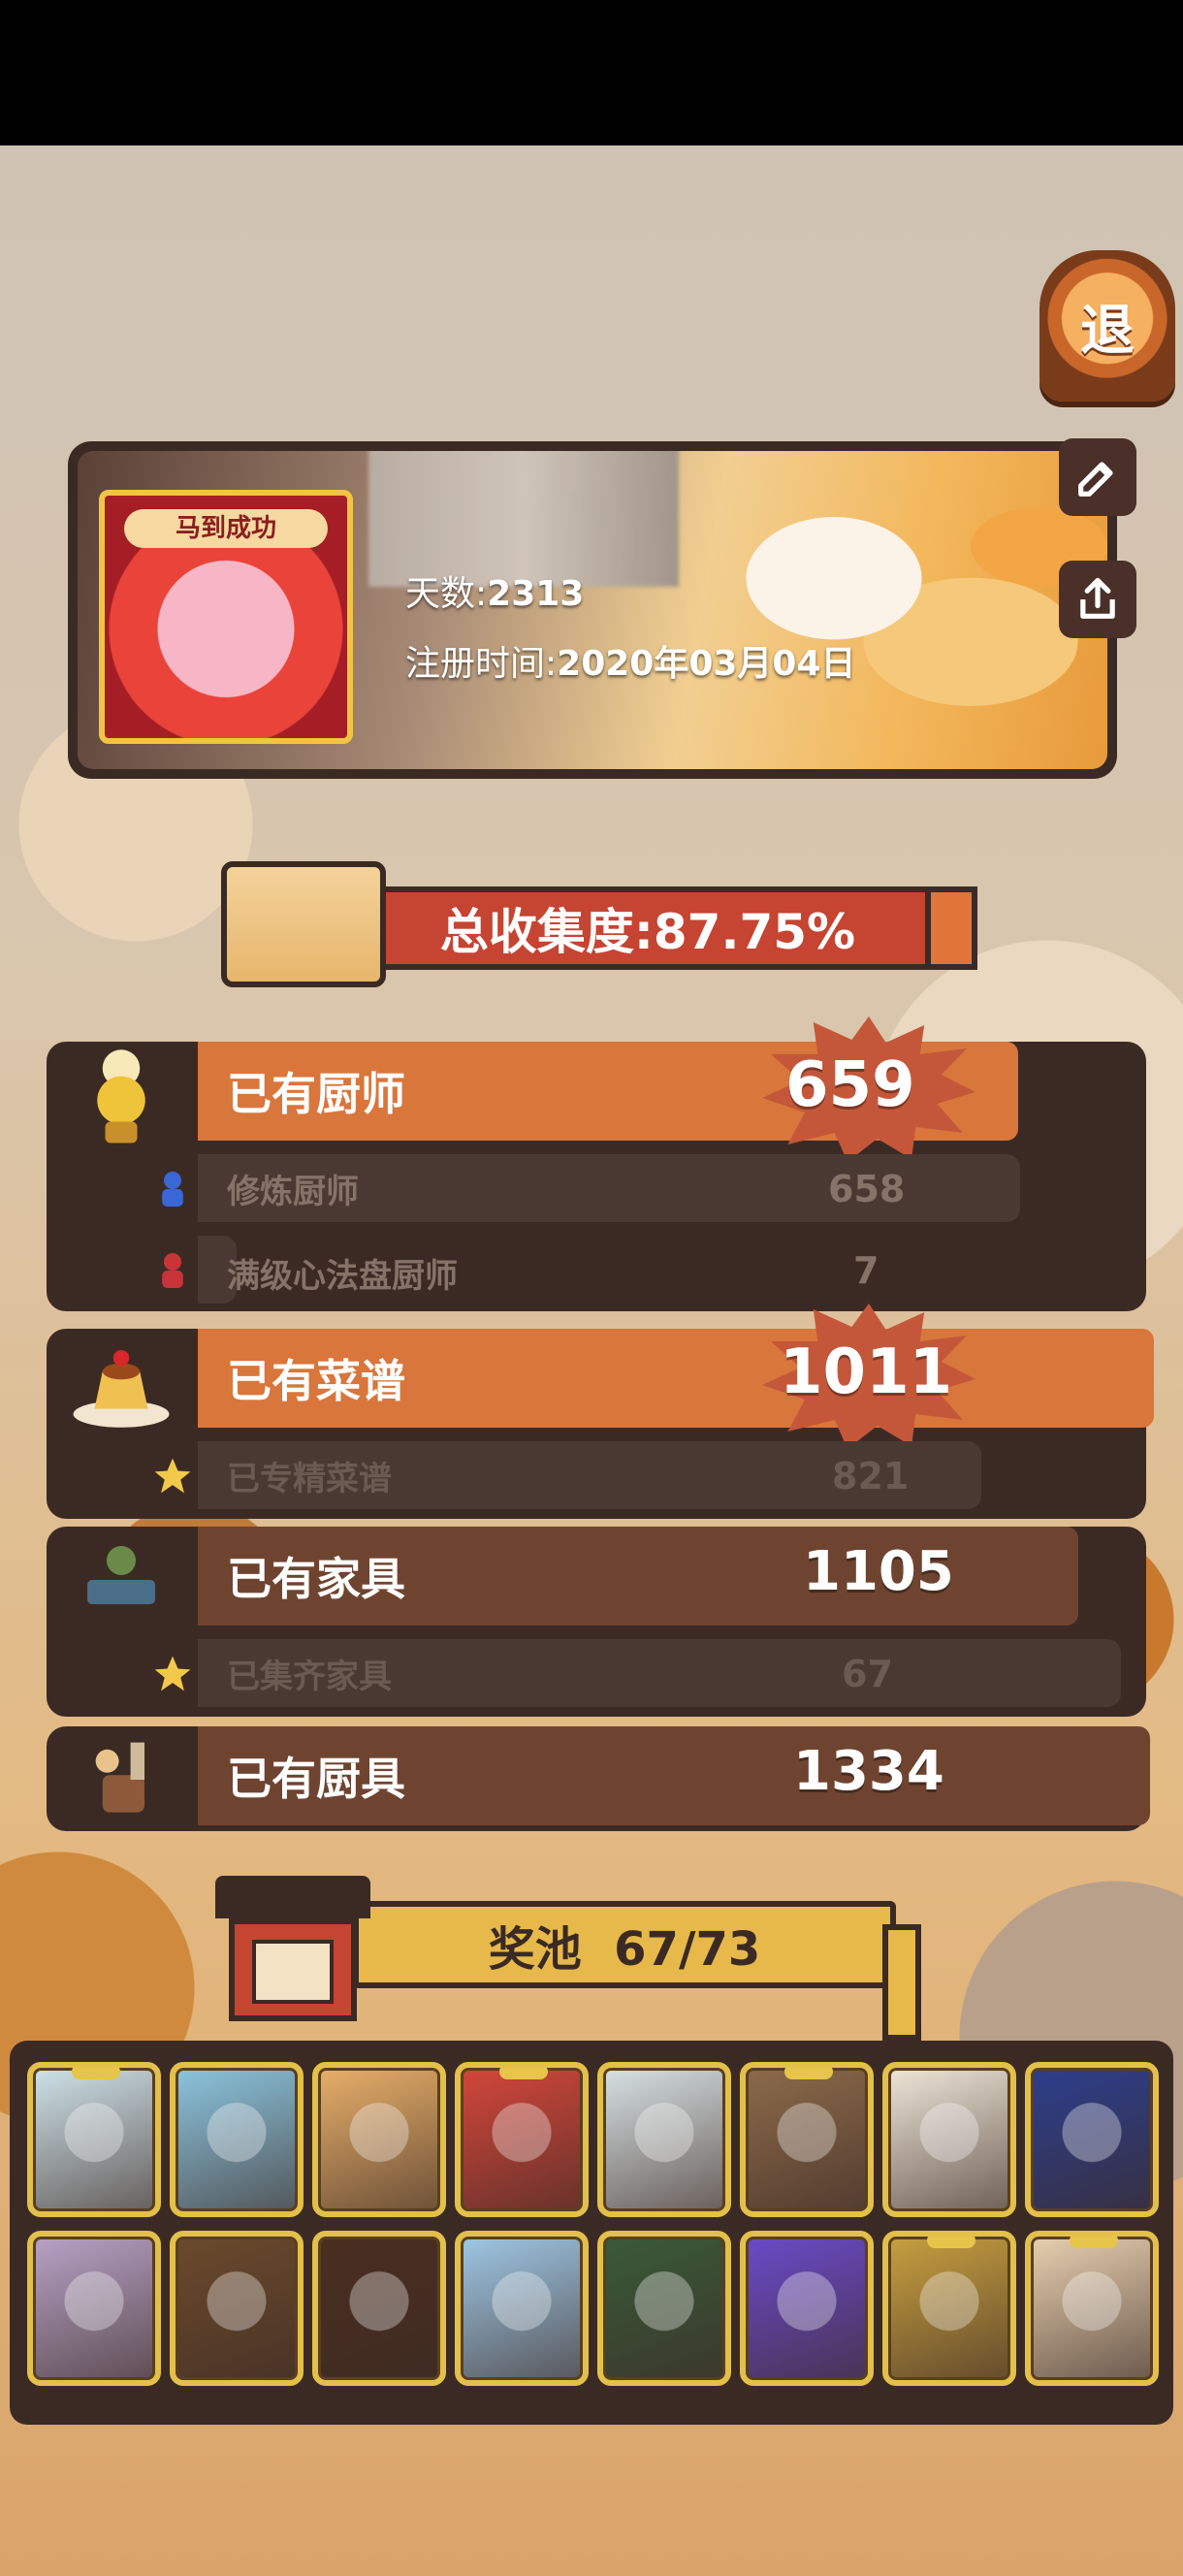  I want to click on recipes-row: 已有菜谱 1011, so click(600, 1376).